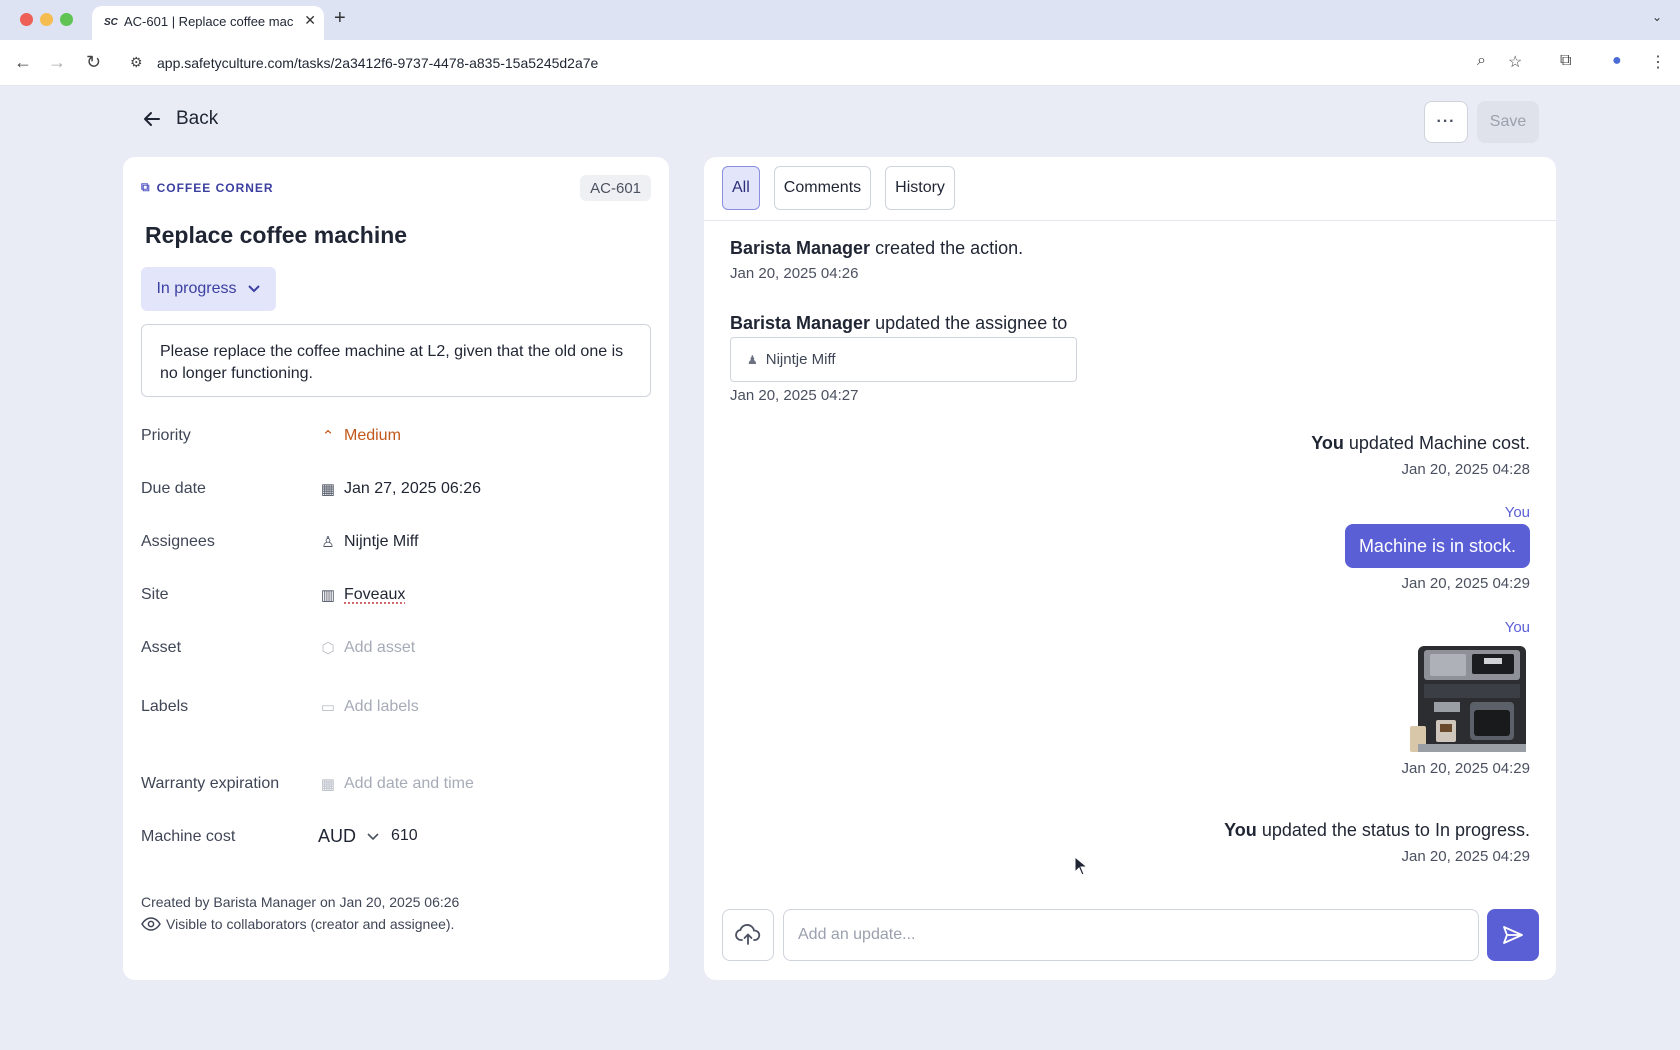 This screenshot has width=1680, height=1050. Describe the element at coordinates (800, 359) in the screenshot. I see `assignee-name: Nijntje Miff` at that location.